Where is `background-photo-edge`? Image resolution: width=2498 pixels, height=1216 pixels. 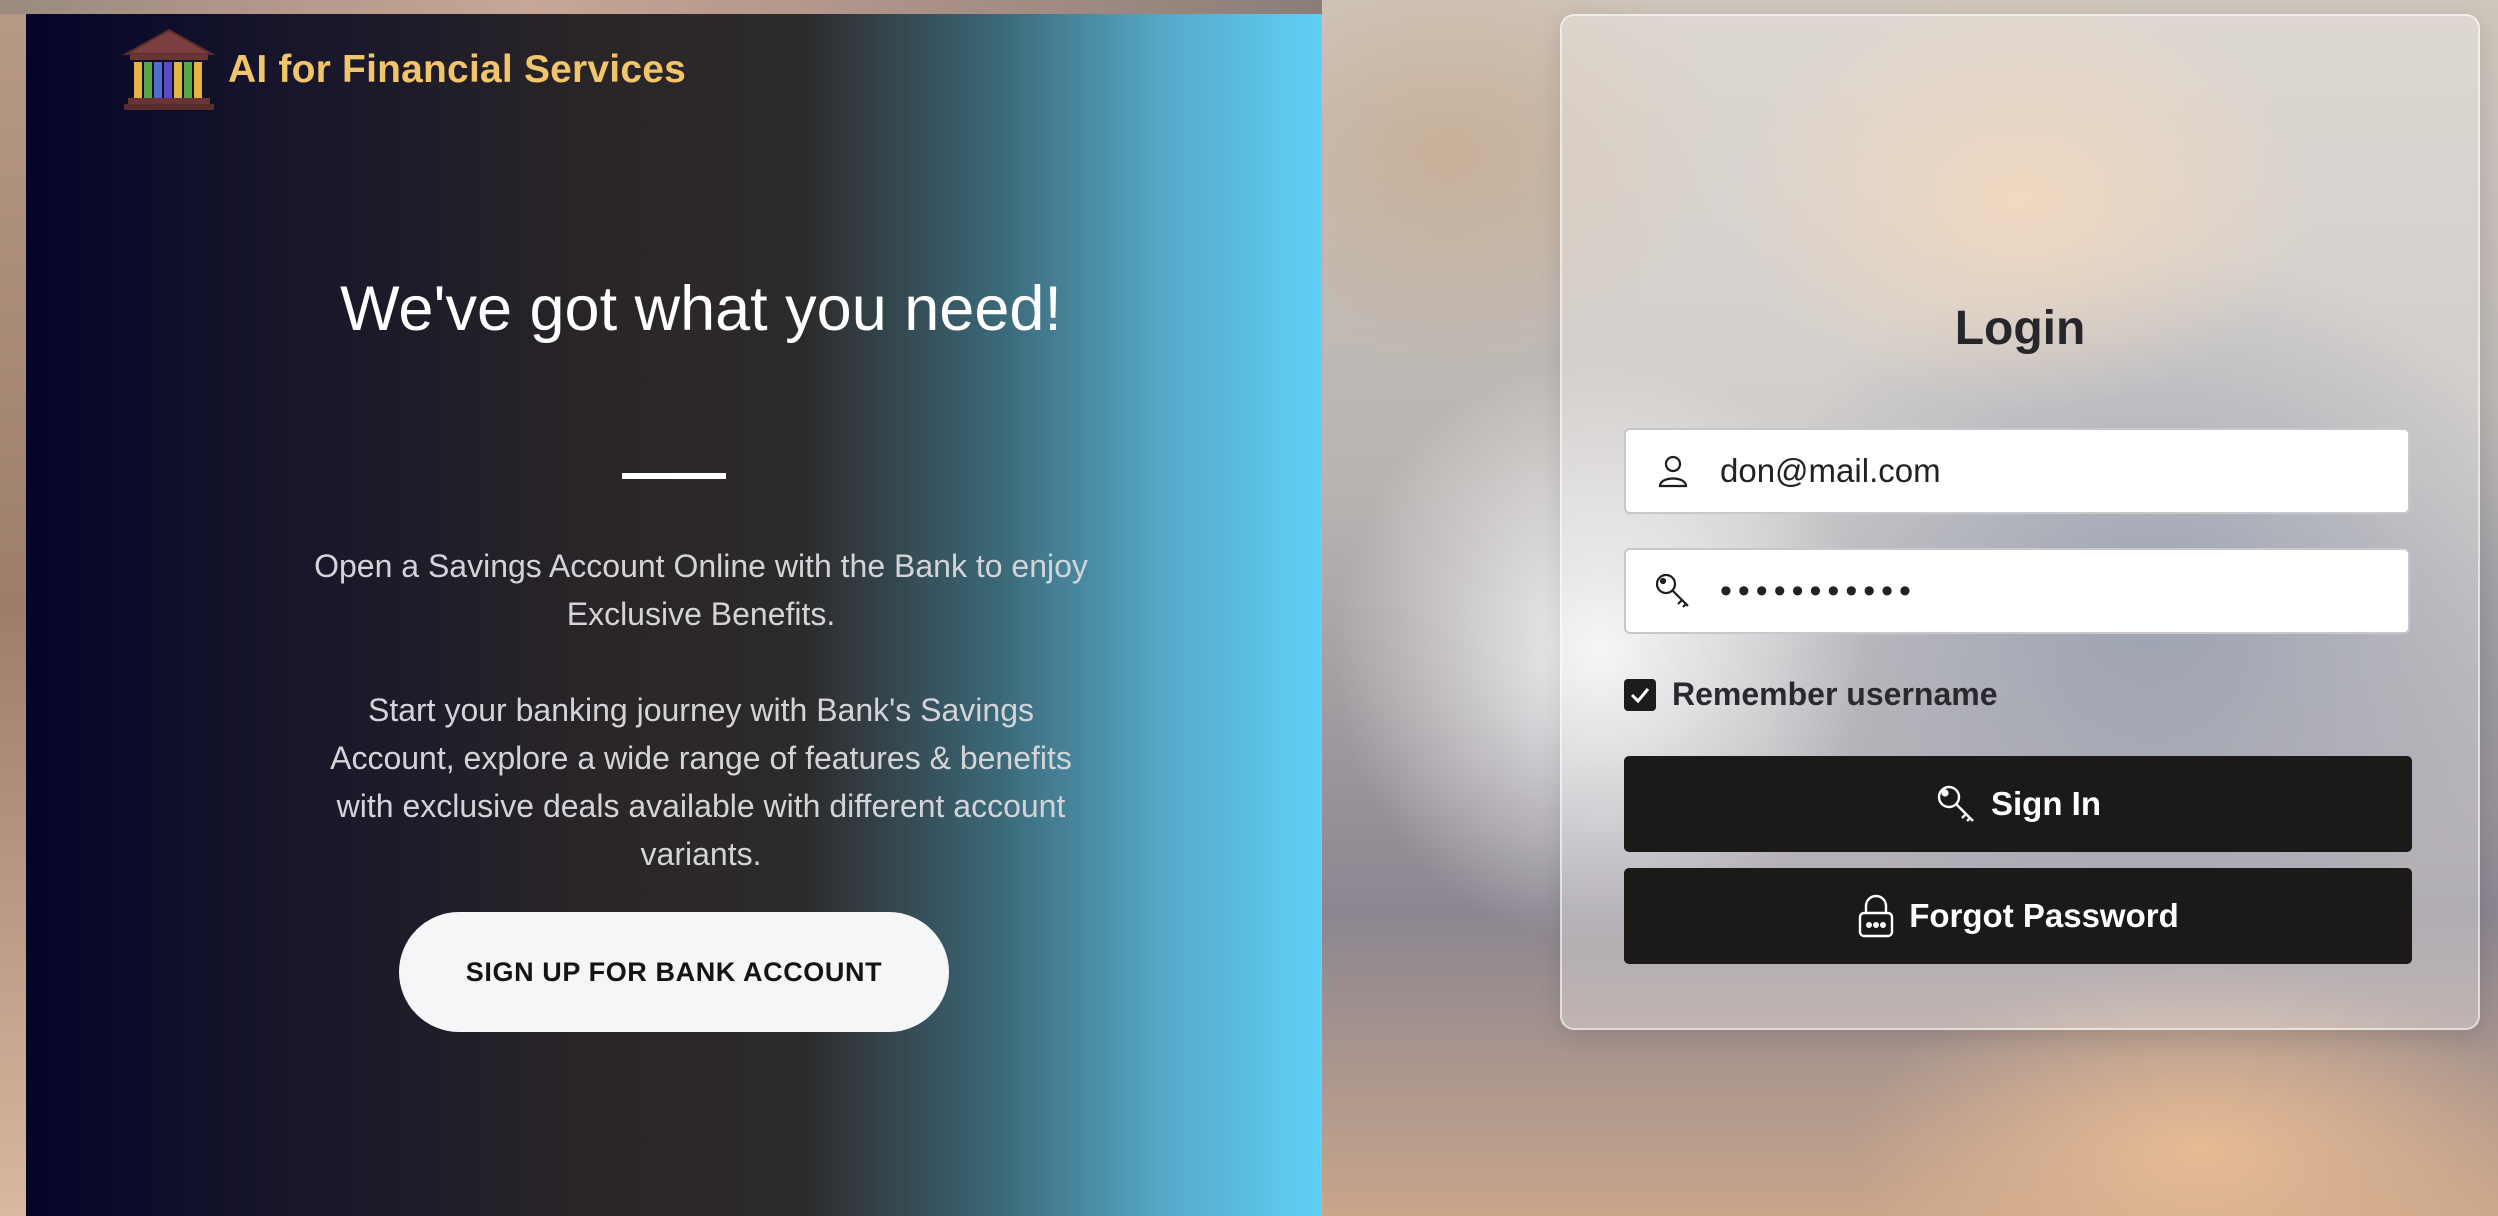
background-photo-edge is located at coordinates (13, 608).